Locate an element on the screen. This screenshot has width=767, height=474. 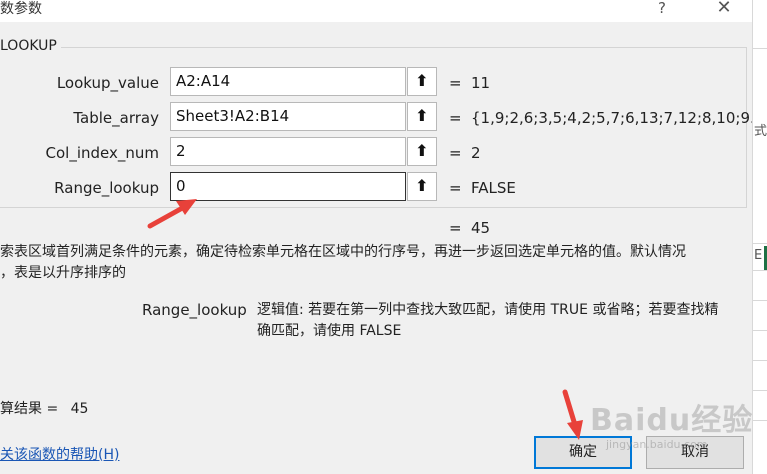
side-cell-text: 式 is located at coordinates (760, 131).